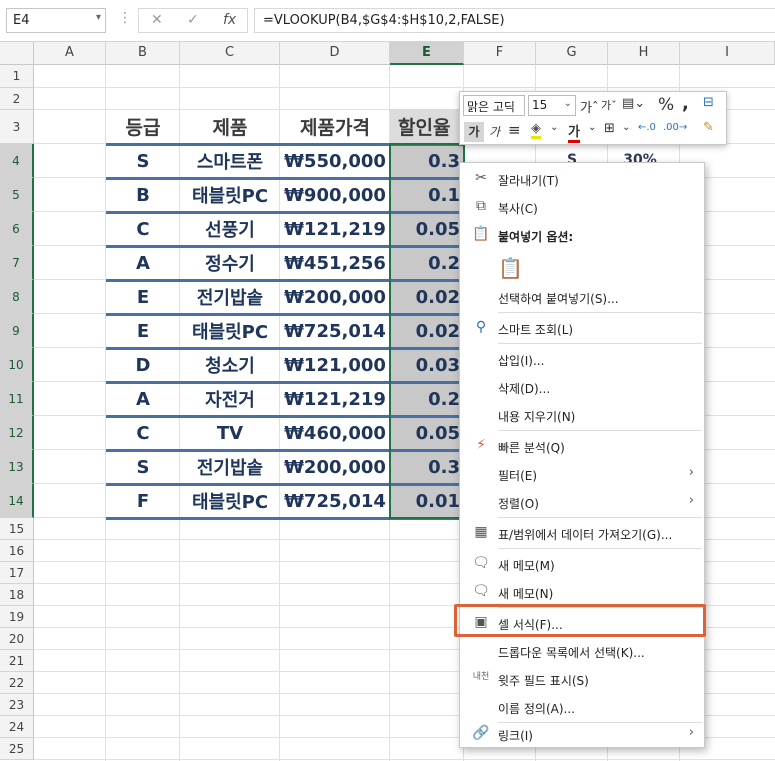 This screenshot has width=775, height=761. What do you see at coordinates (335, 263) in the screenshot?
I see `table-cell-price: ₩451,256` at bounding box center [335, 263].